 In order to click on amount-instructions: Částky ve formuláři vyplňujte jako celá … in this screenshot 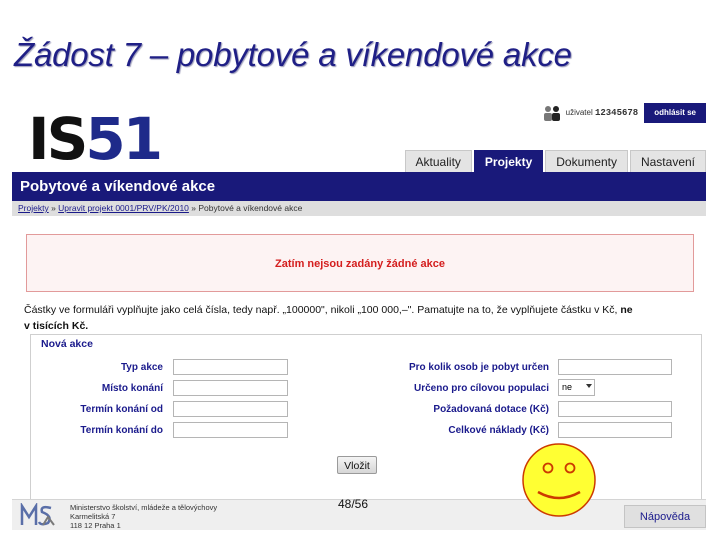, I will do `click(359, 318)`.